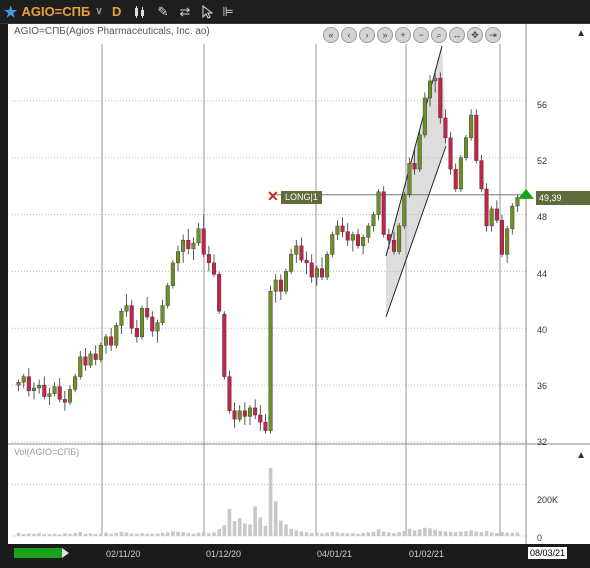  I want to click on candles-icon, so click(140, 11).